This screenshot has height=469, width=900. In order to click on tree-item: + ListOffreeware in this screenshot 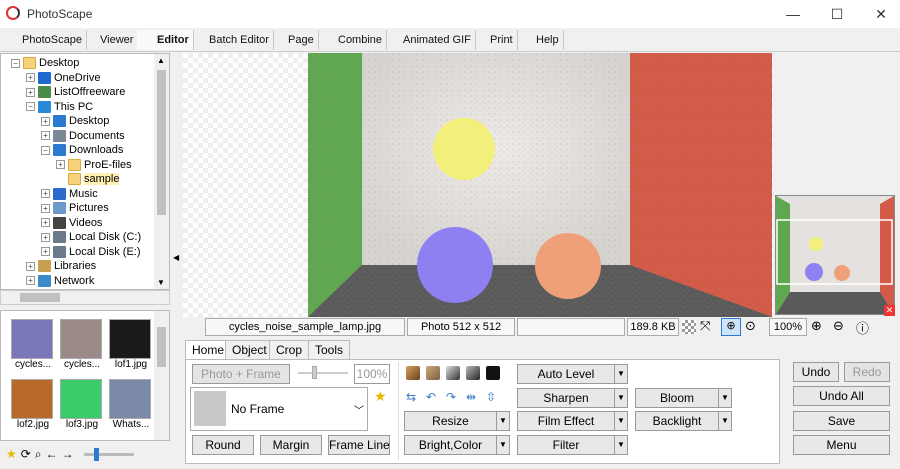, I will do `click(75, 92)`.